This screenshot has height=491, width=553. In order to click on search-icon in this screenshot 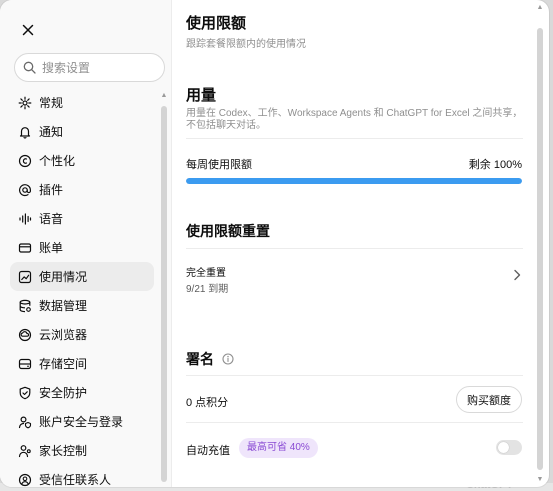, I will do `click(29, 67)`.